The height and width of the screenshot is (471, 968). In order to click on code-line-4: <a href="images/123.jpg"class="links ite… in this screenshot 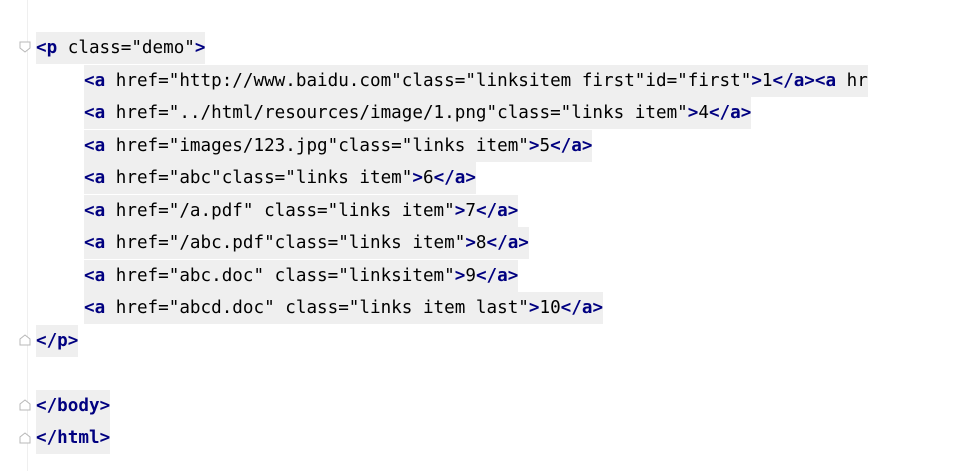, I will do `click(338, 146)`.